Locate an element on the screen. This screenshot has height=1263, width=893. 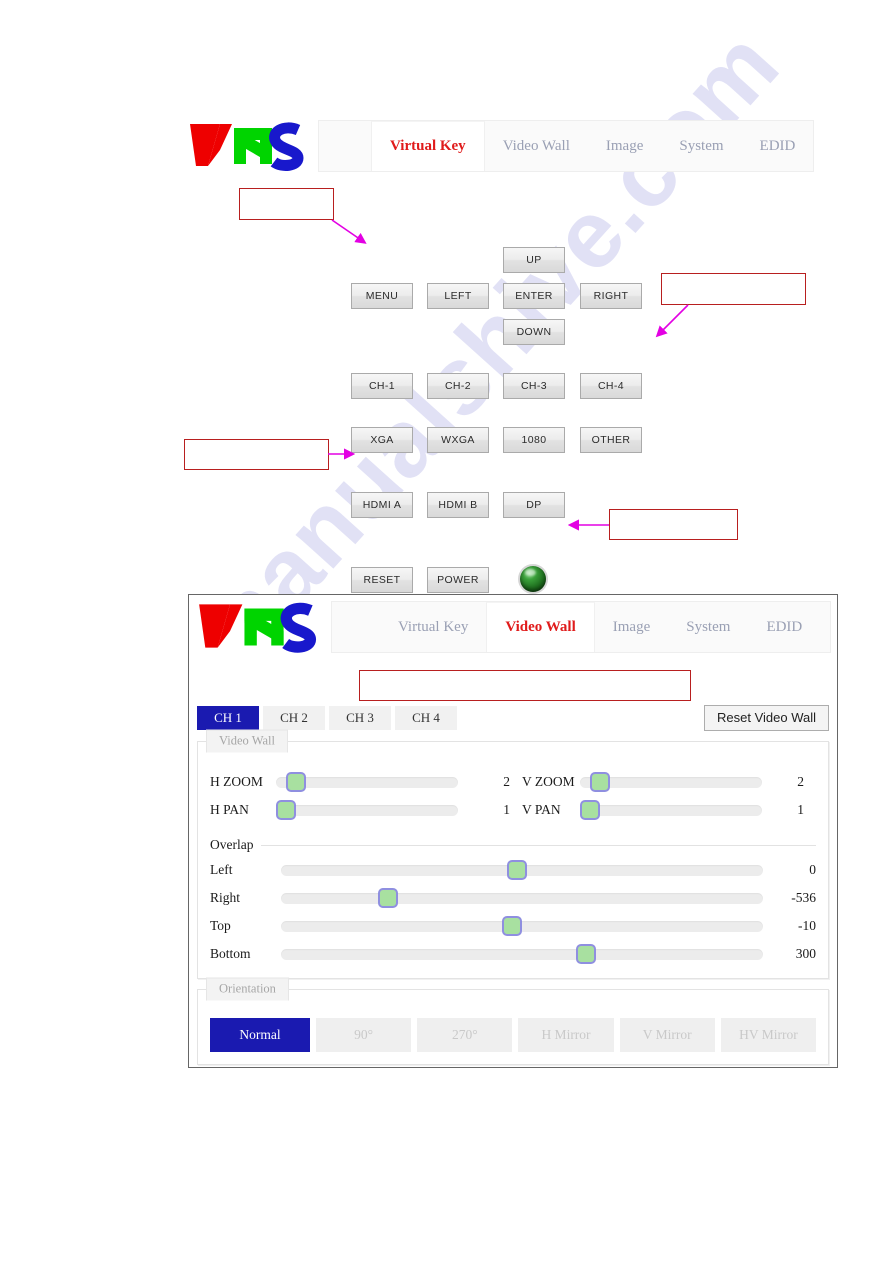
ch-1-button: CH-1 is located at coordinates (382, 386).